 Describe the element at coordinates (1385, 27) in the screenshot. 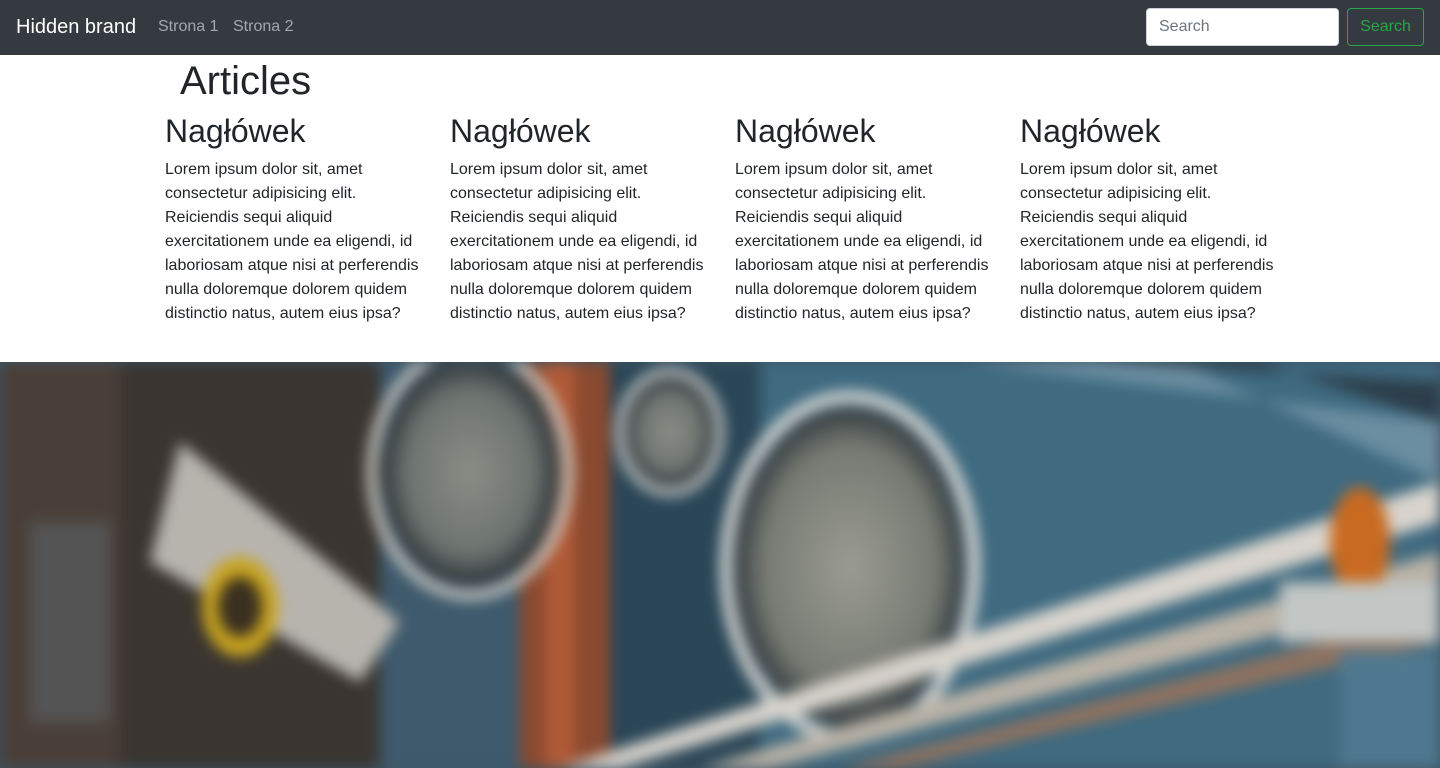

I see `search-button: Search` at that location.